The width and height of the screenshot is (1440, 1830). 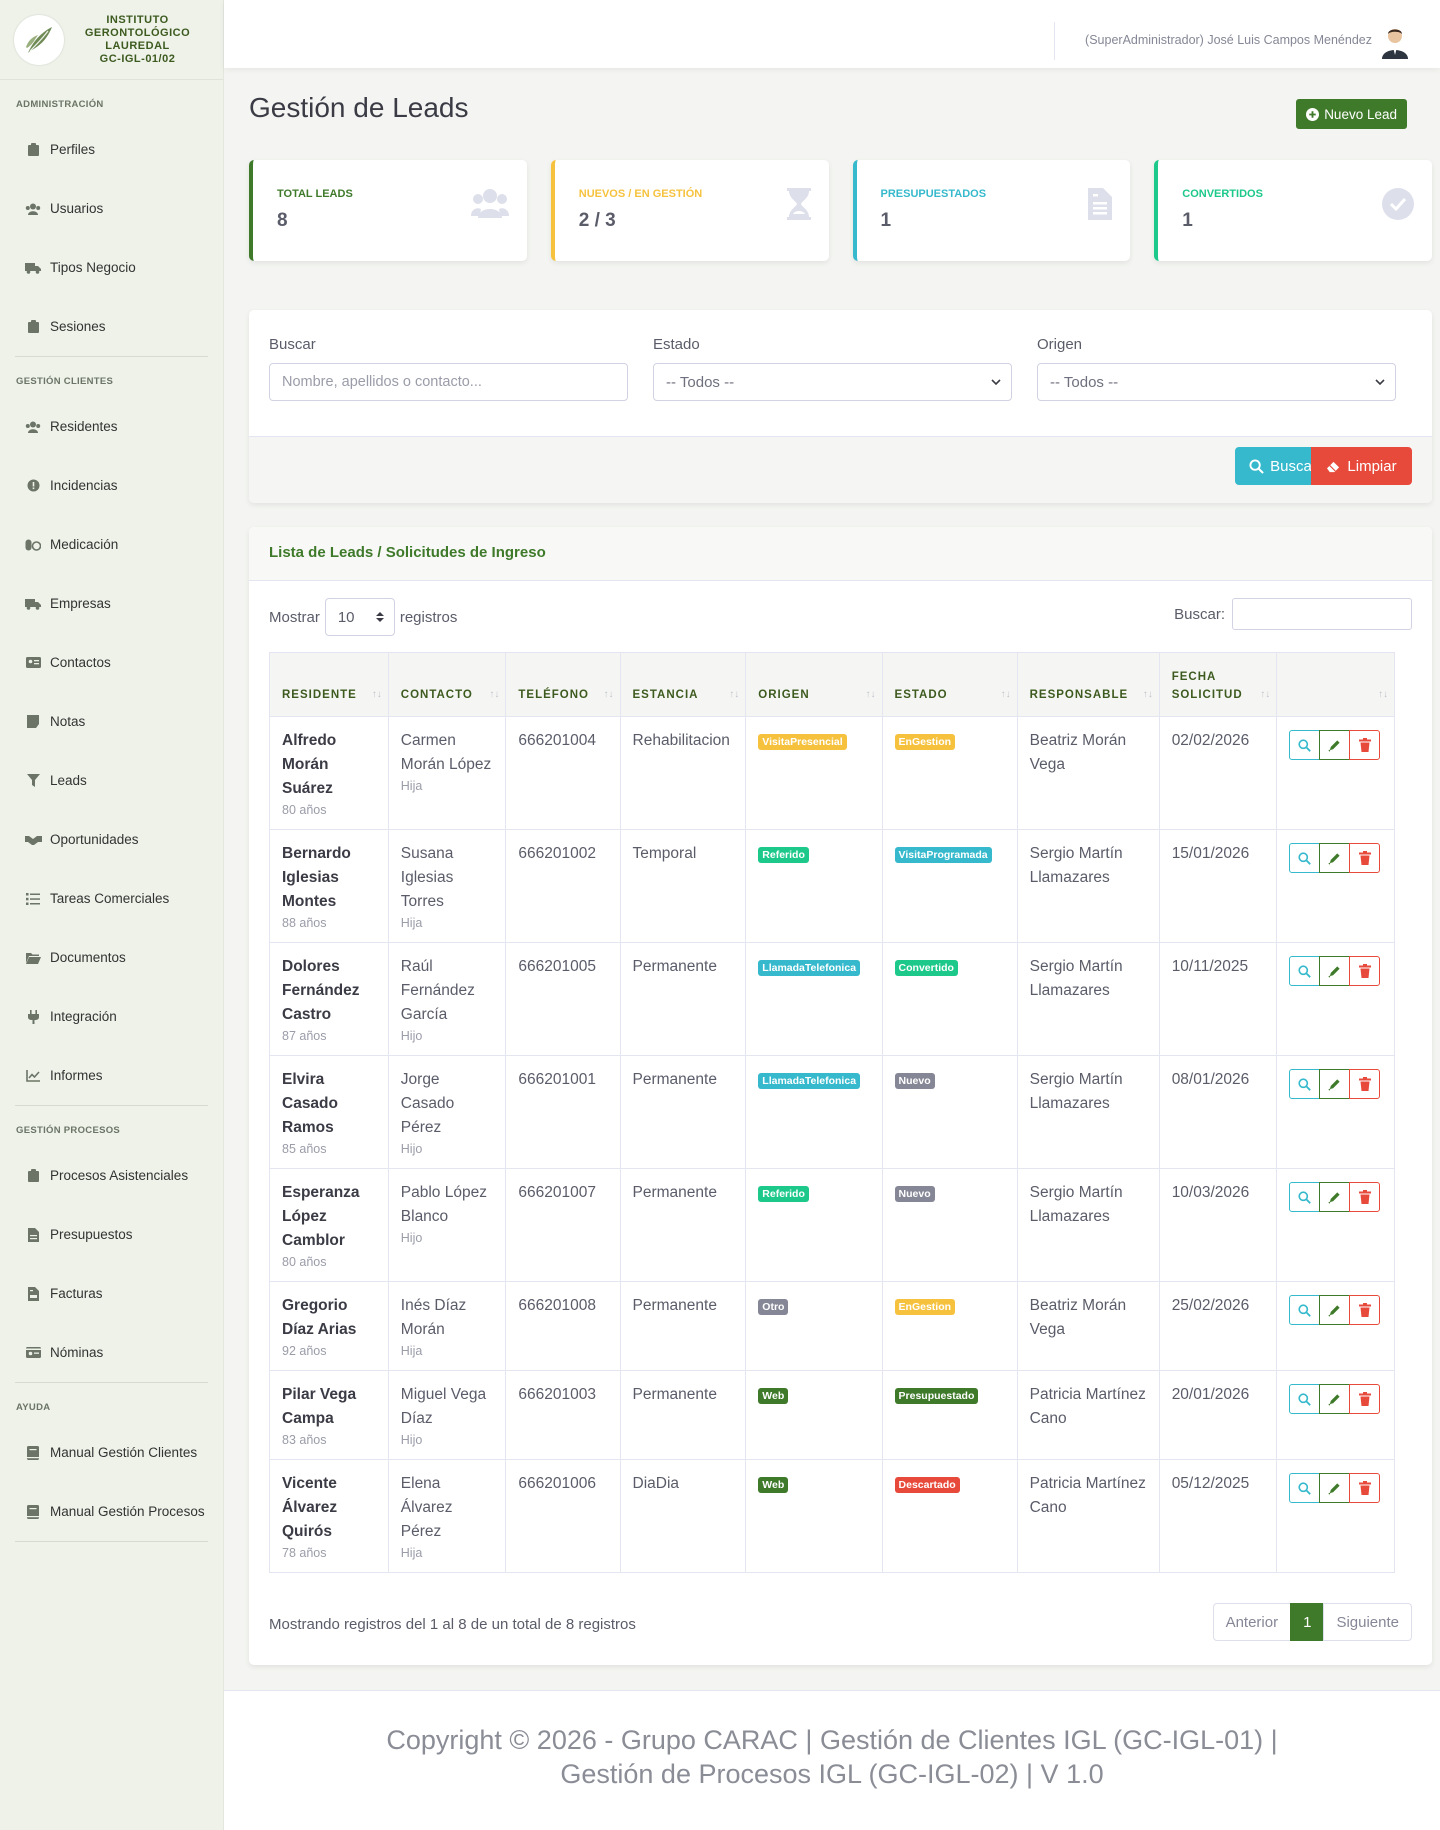 What do you see at coordinates (111, 957) in the screenshot?
I see `sidebar-item-documentos: Documentos` at bounding box center [111, 957].